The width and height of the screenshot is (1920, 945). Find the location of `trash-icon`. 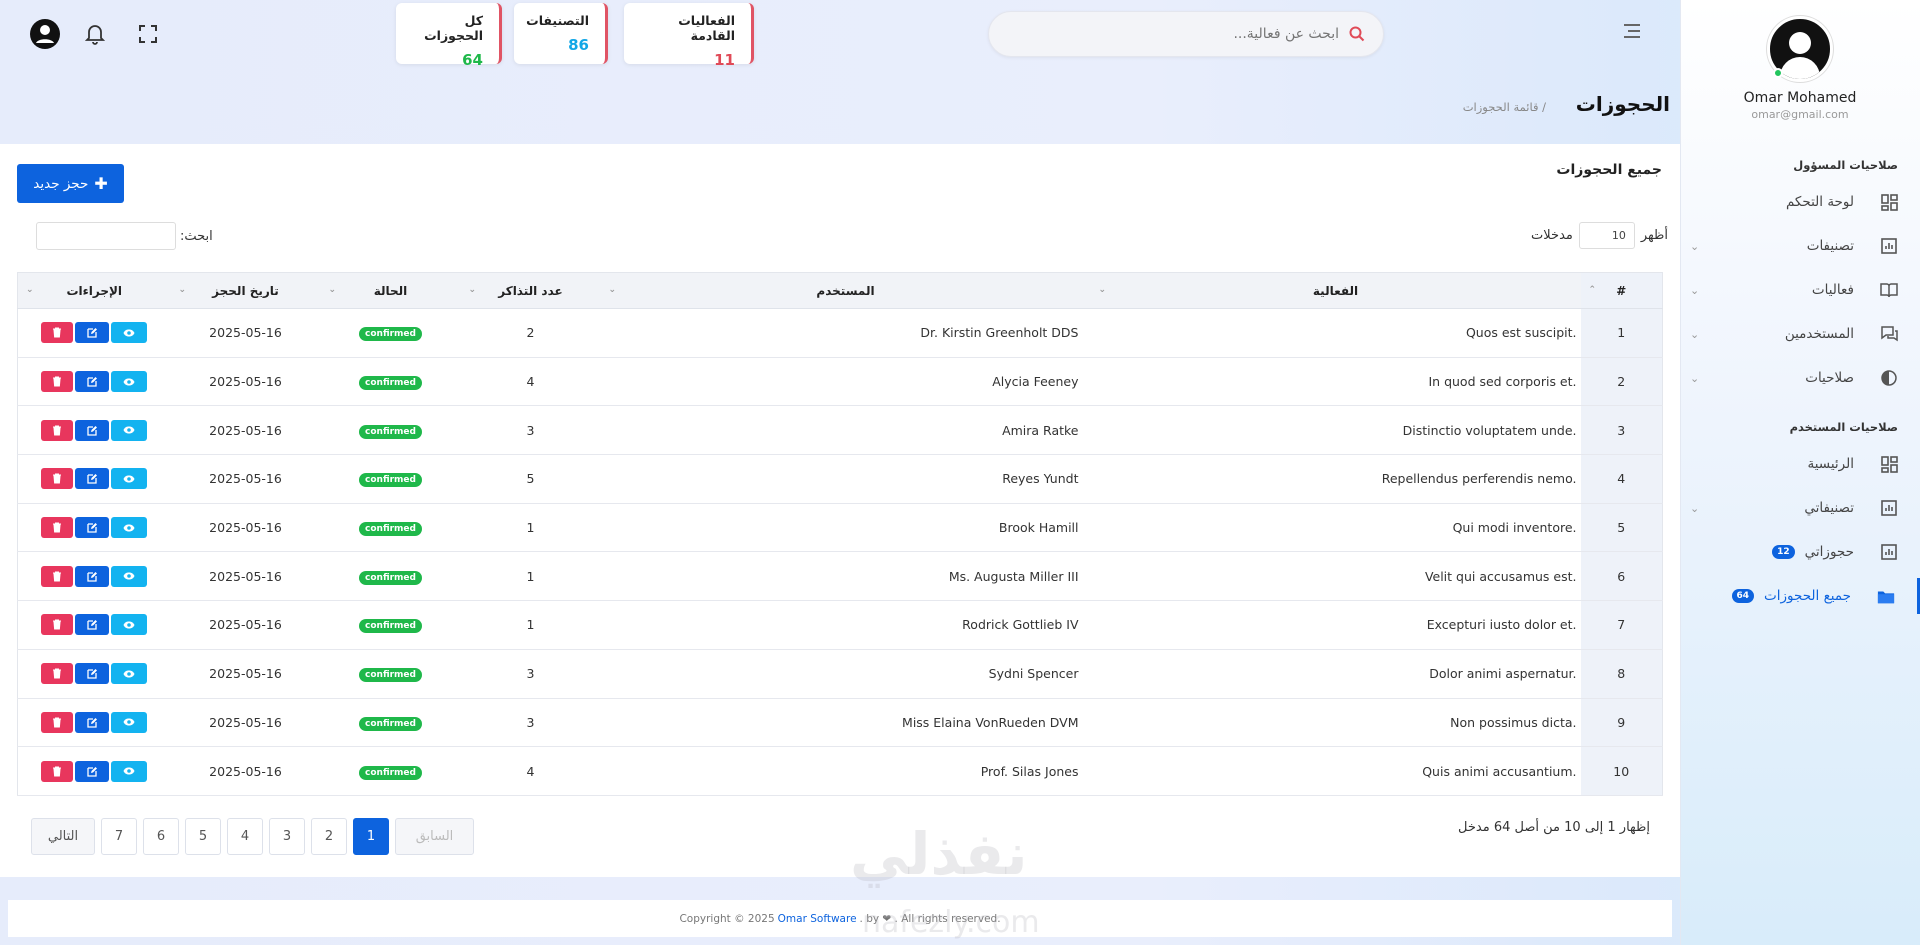

trash-icon is located at coordinates (57, 478).